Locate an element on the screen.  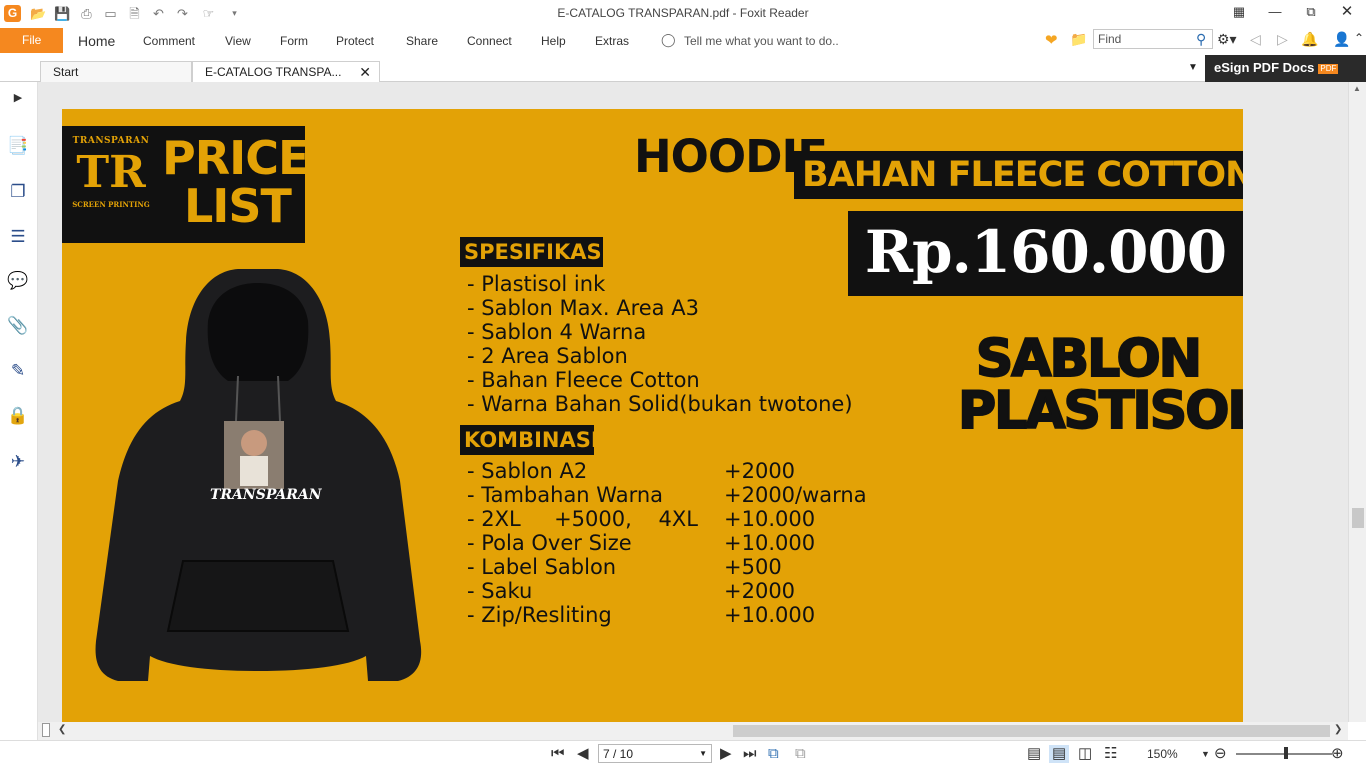
facing-page-icon: ◫ is located at coordinates (1085, 754).